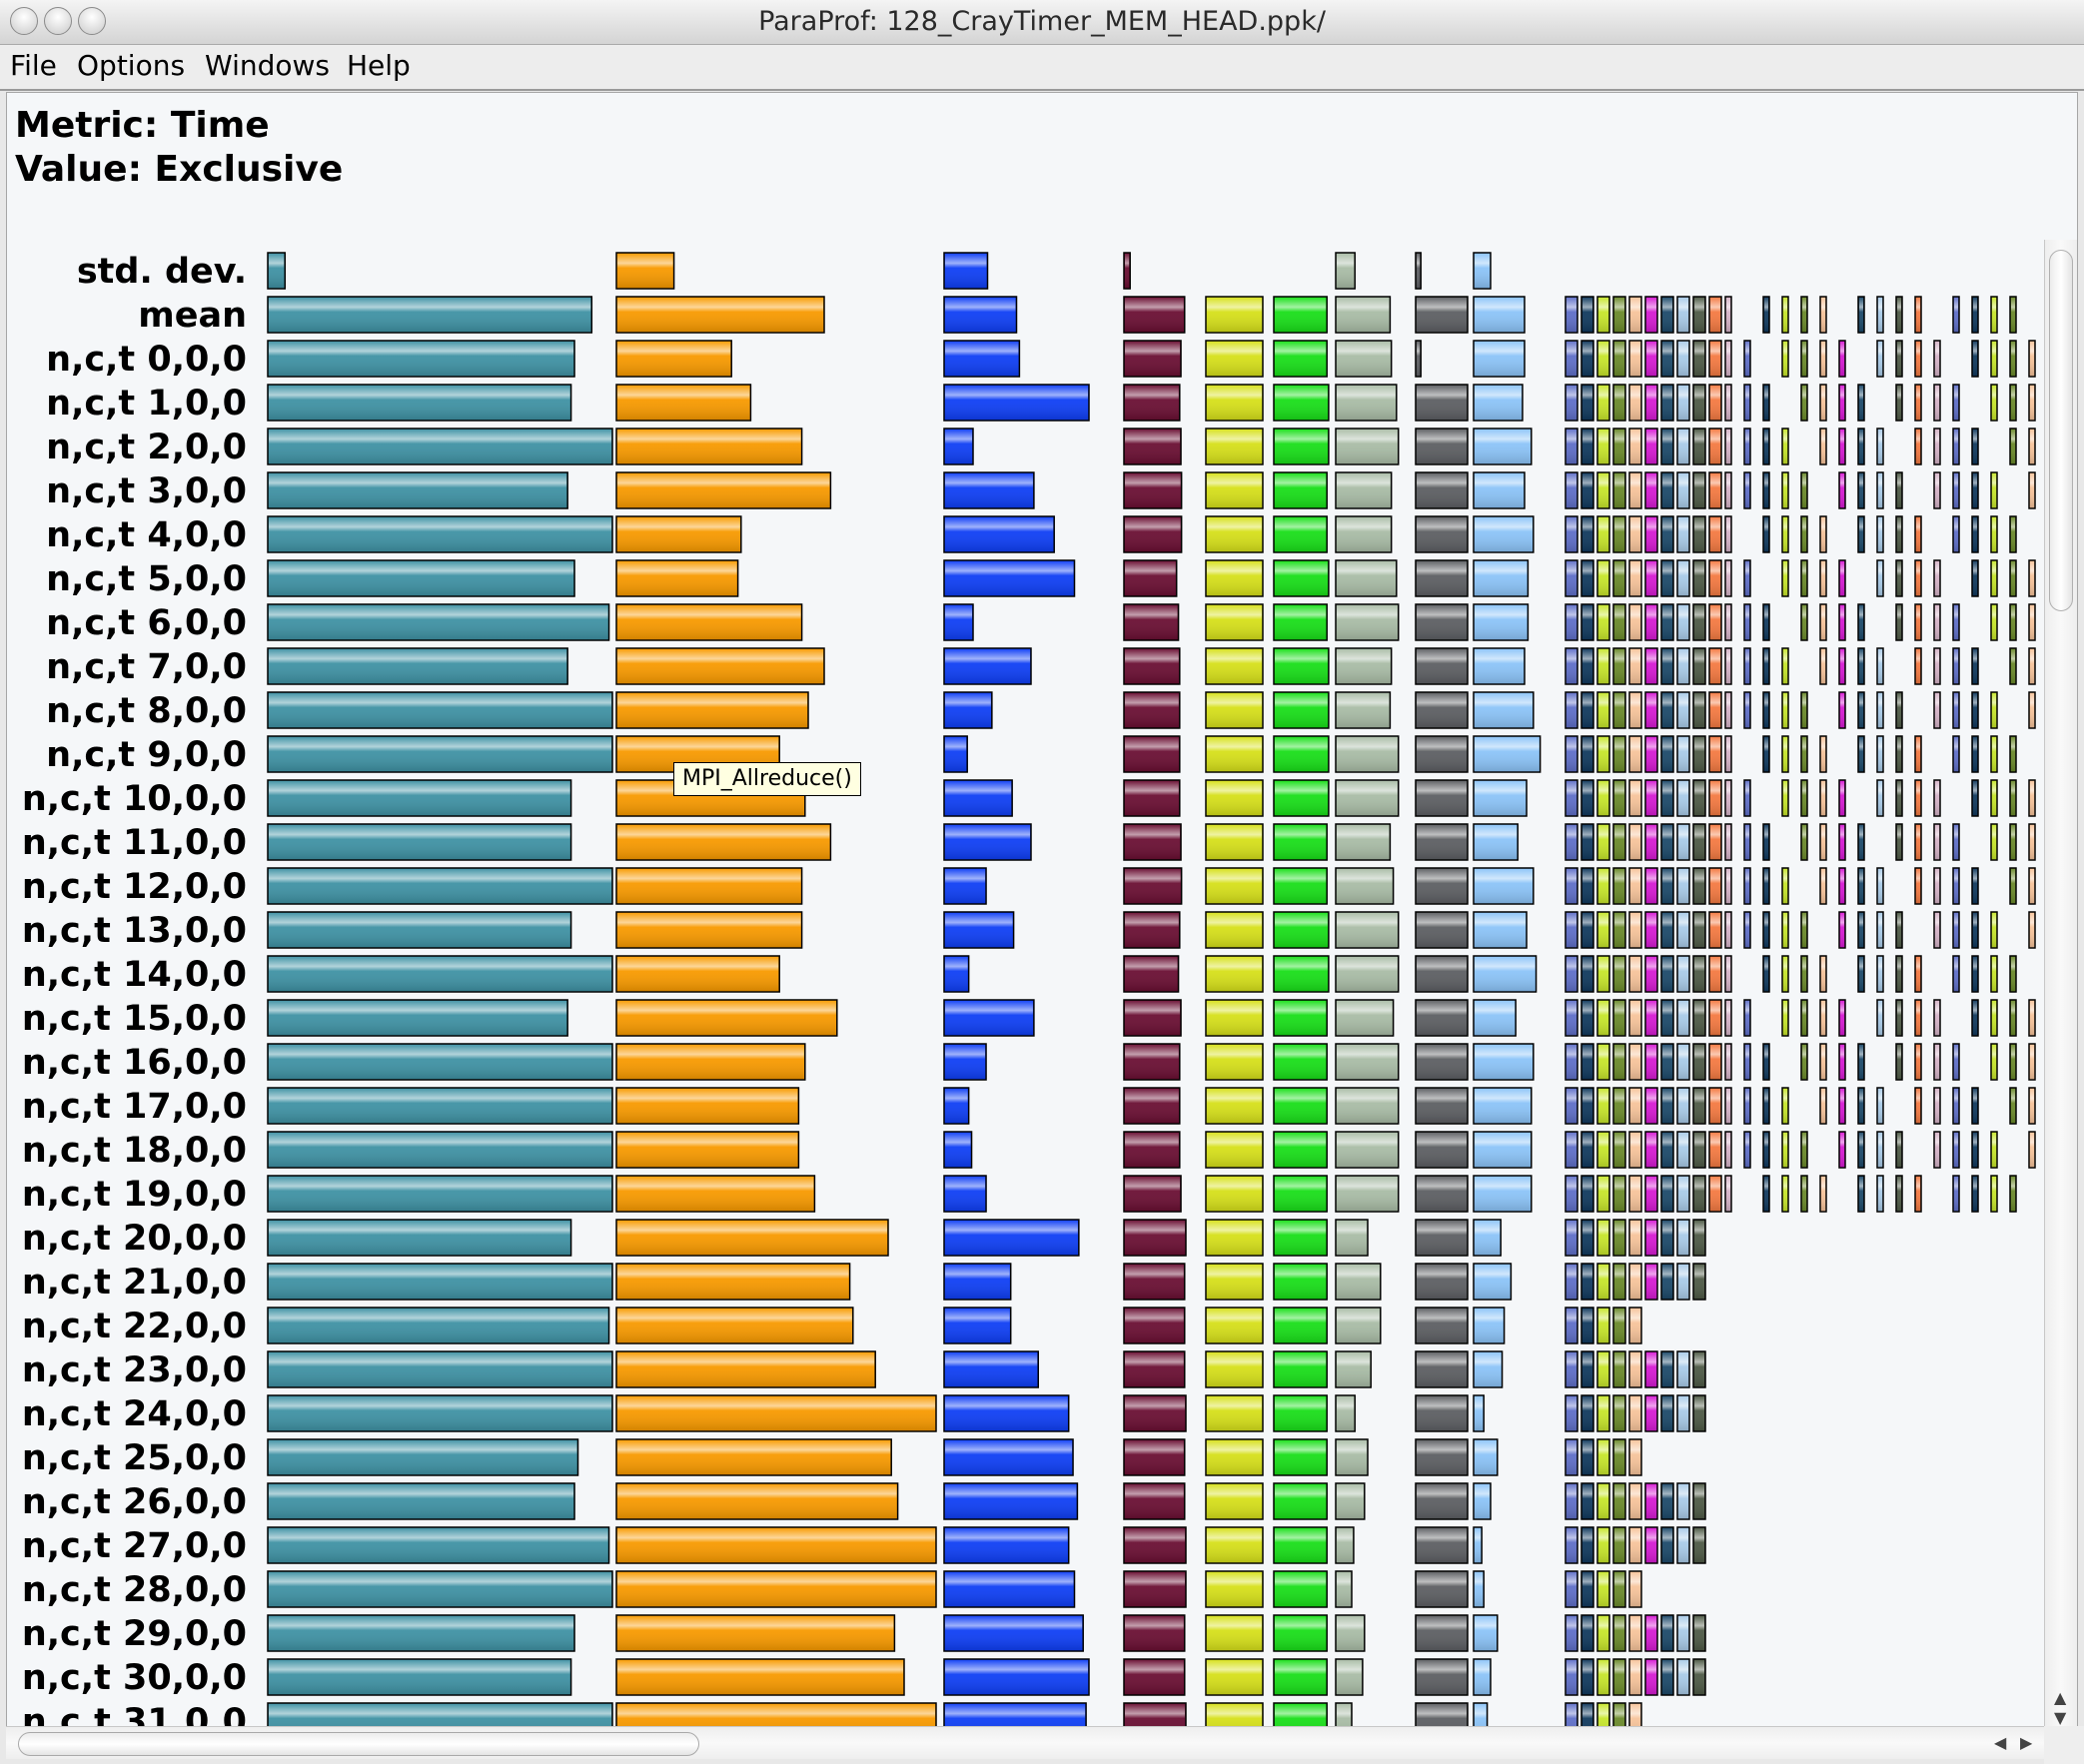  Describe the element at coordinates (146, 579) in the screenshot. I see `row-label: n,c,t 5,0,0` at that location.